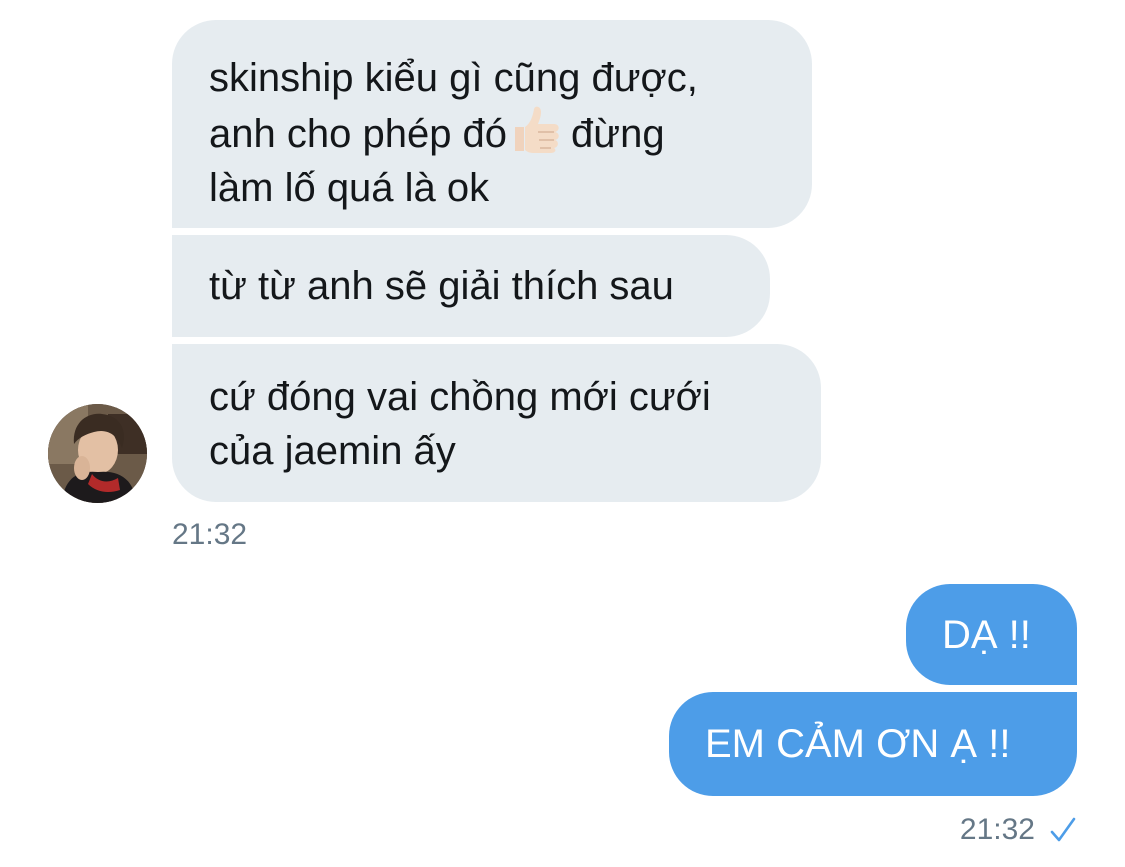 The width and height of the screenshot is (1125, 867). Describe the element at coordinates (1063, 830) in the screenshot. I see `check-icon` at that location.